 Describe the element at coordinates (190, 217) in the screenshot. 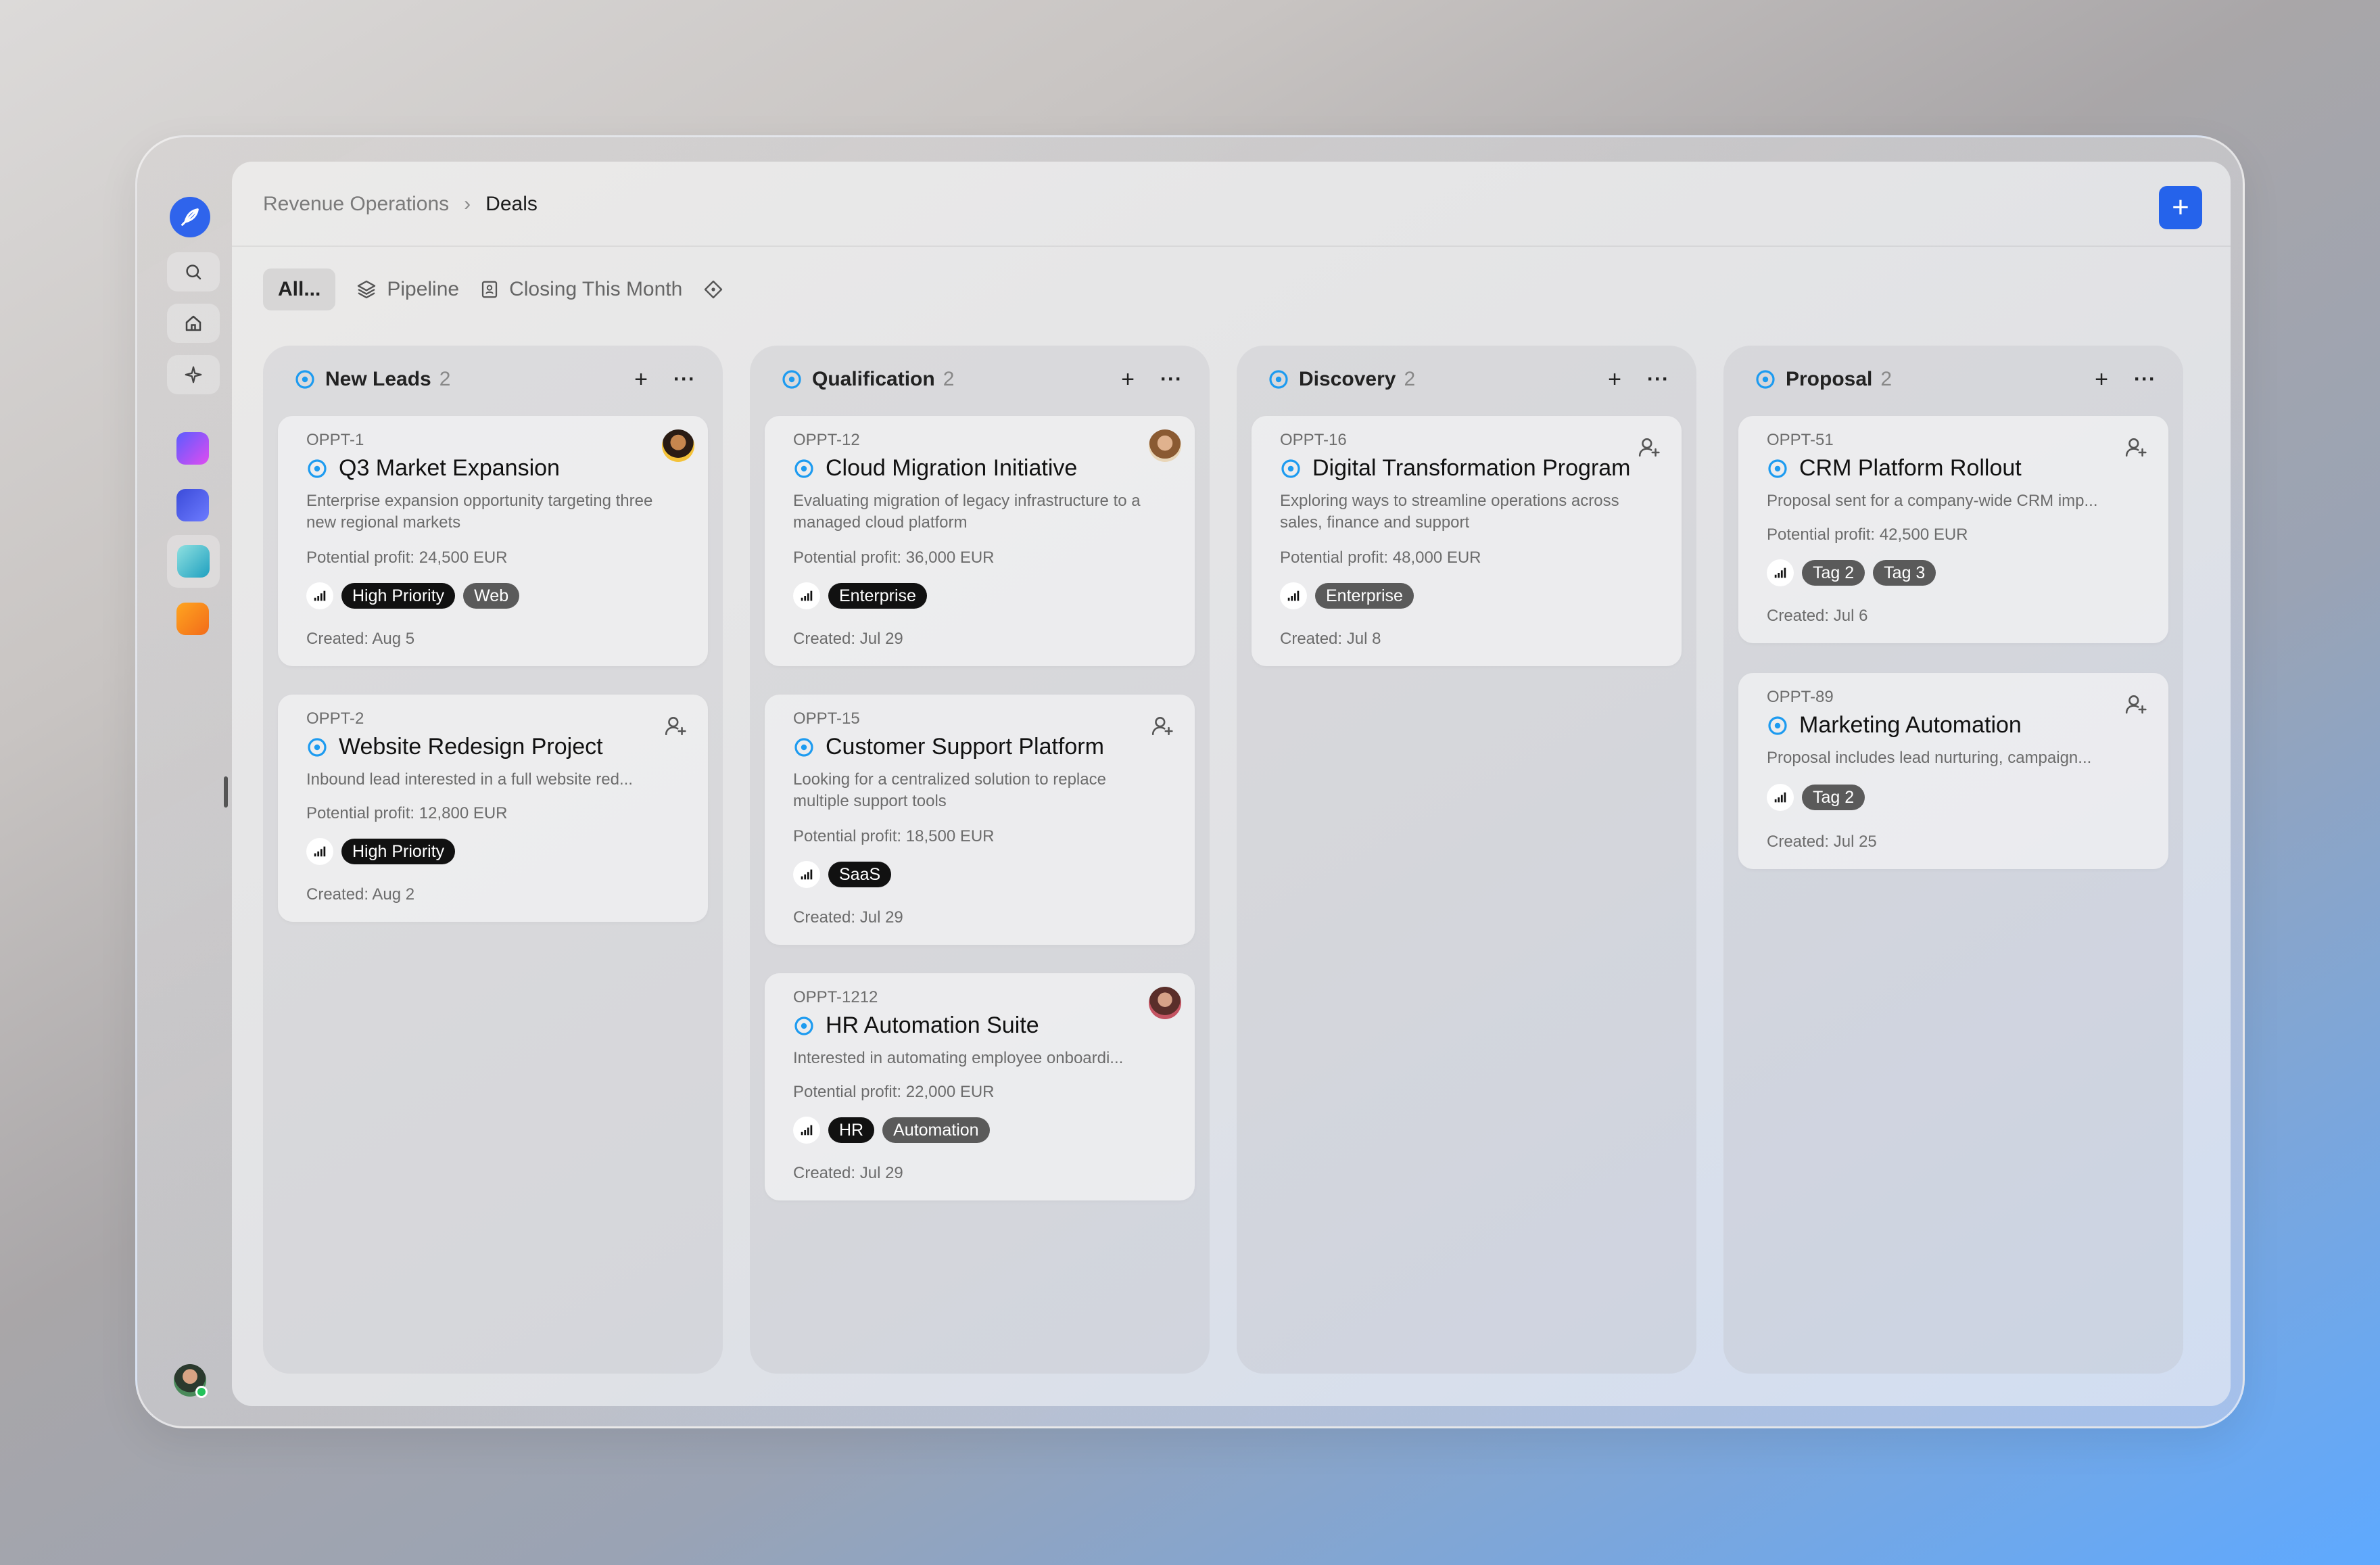

I see `feather-logo-icon` at that location.